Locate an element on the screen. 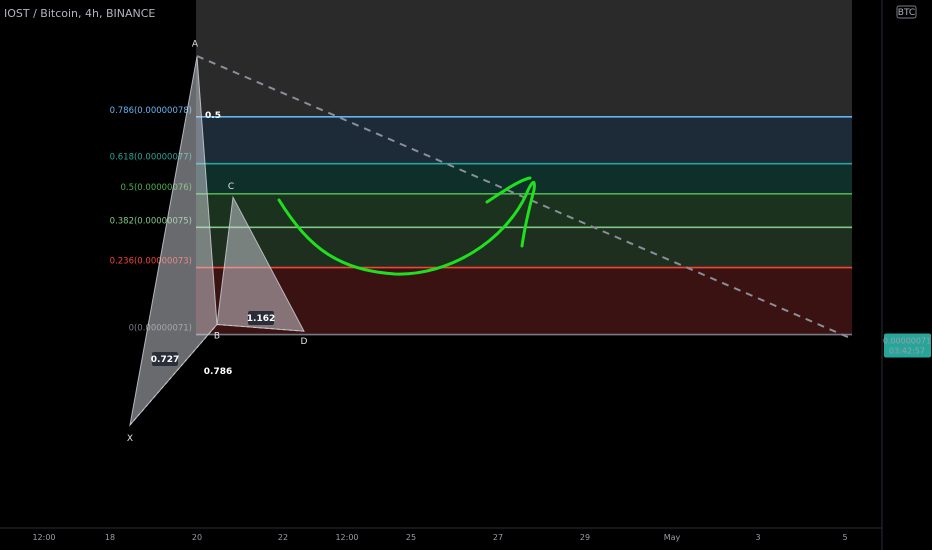 The image size is (932, 550). fib-label-0.786: 0.786(0.00000078) is located at coordinates (151, 111).